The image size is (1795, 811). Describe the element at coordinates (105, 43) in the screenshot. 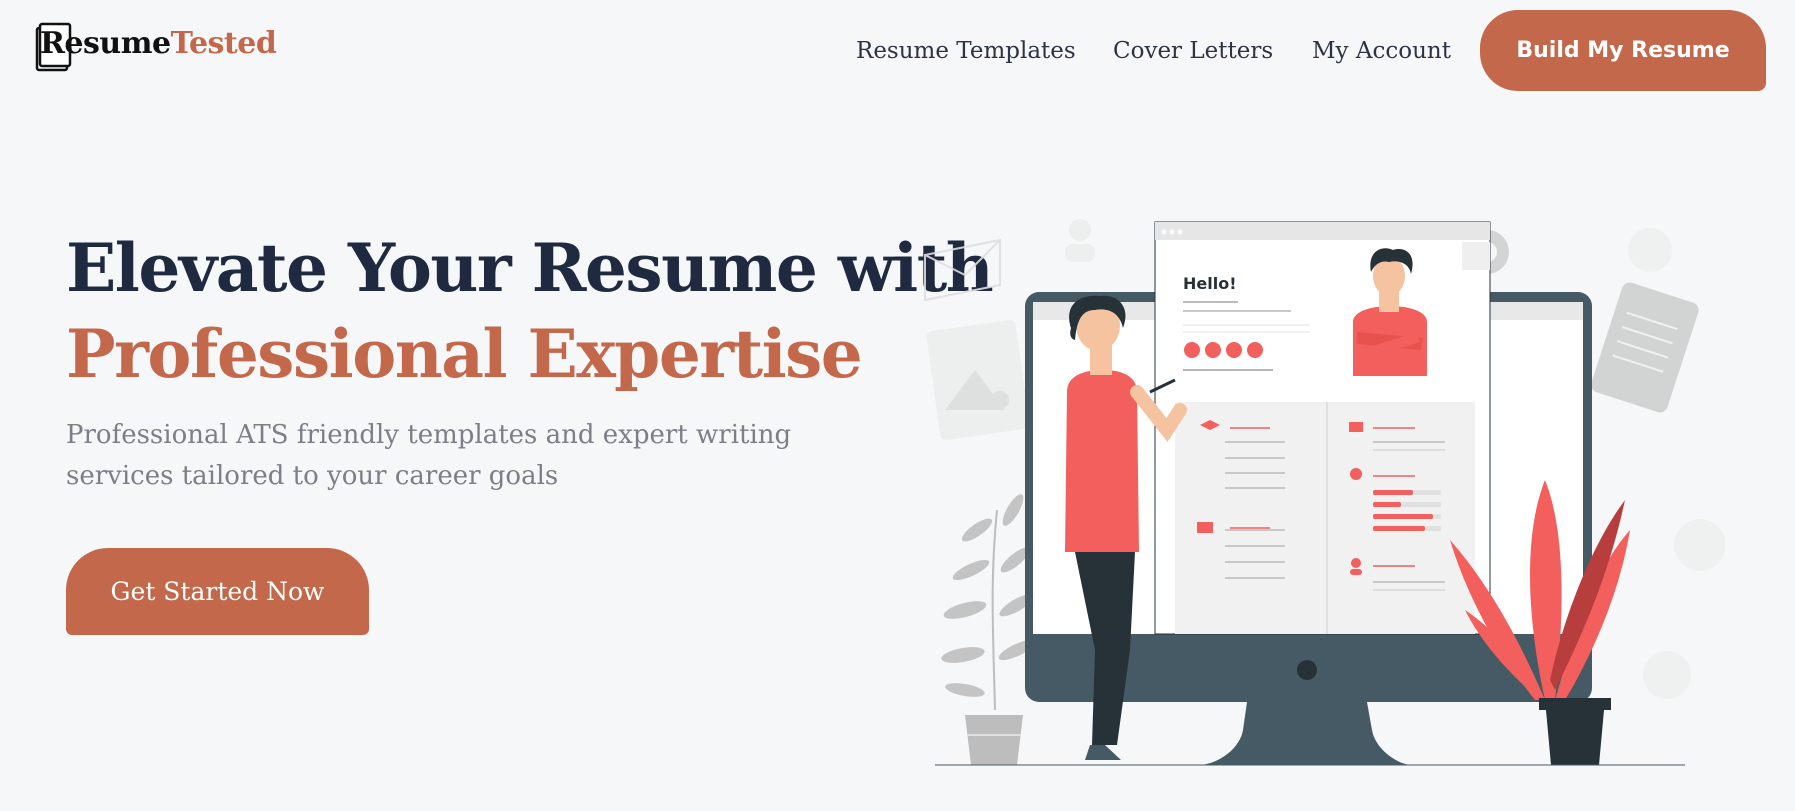

I see `logo-part-1: Resume` at that location.